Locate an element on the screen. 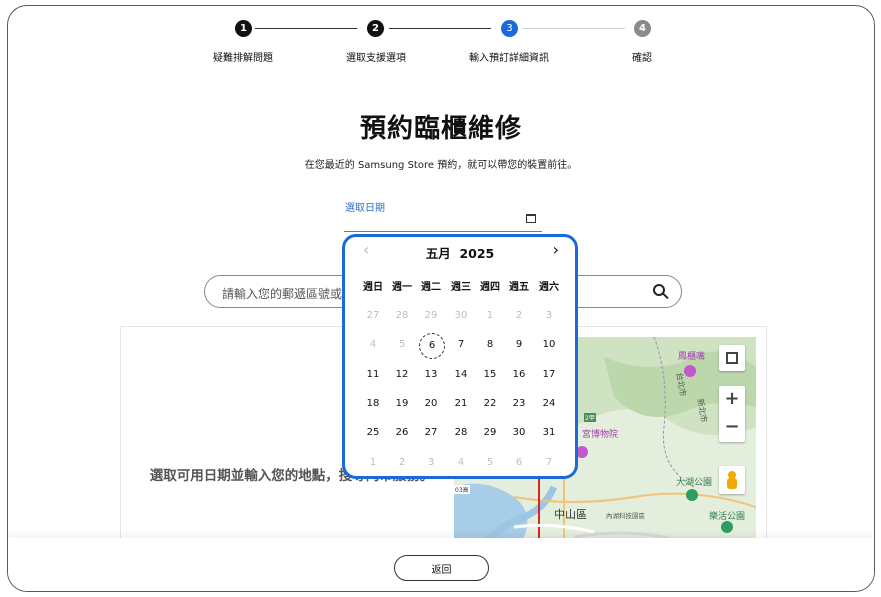 This screenshot has width=881, height=597. step-3-label: 輸入預訂詳細資訊 is located at coordinates (509, 58).